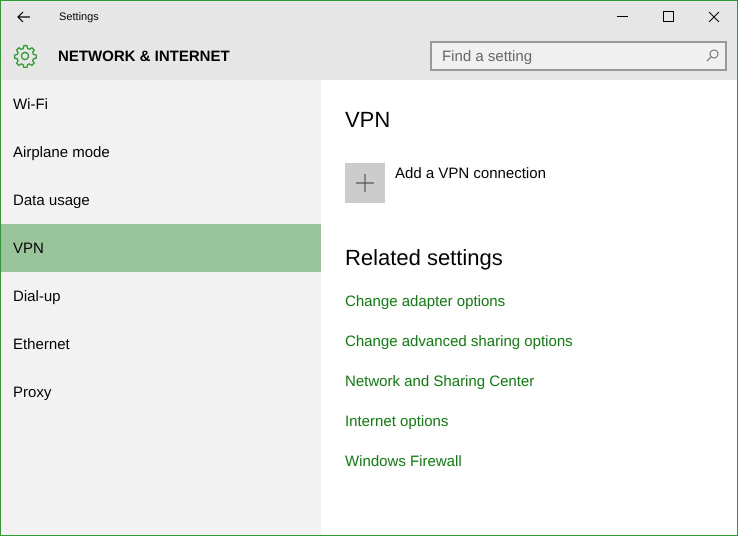  I want to click on settings-link: Change advanced sharing options, so click(459, 341).